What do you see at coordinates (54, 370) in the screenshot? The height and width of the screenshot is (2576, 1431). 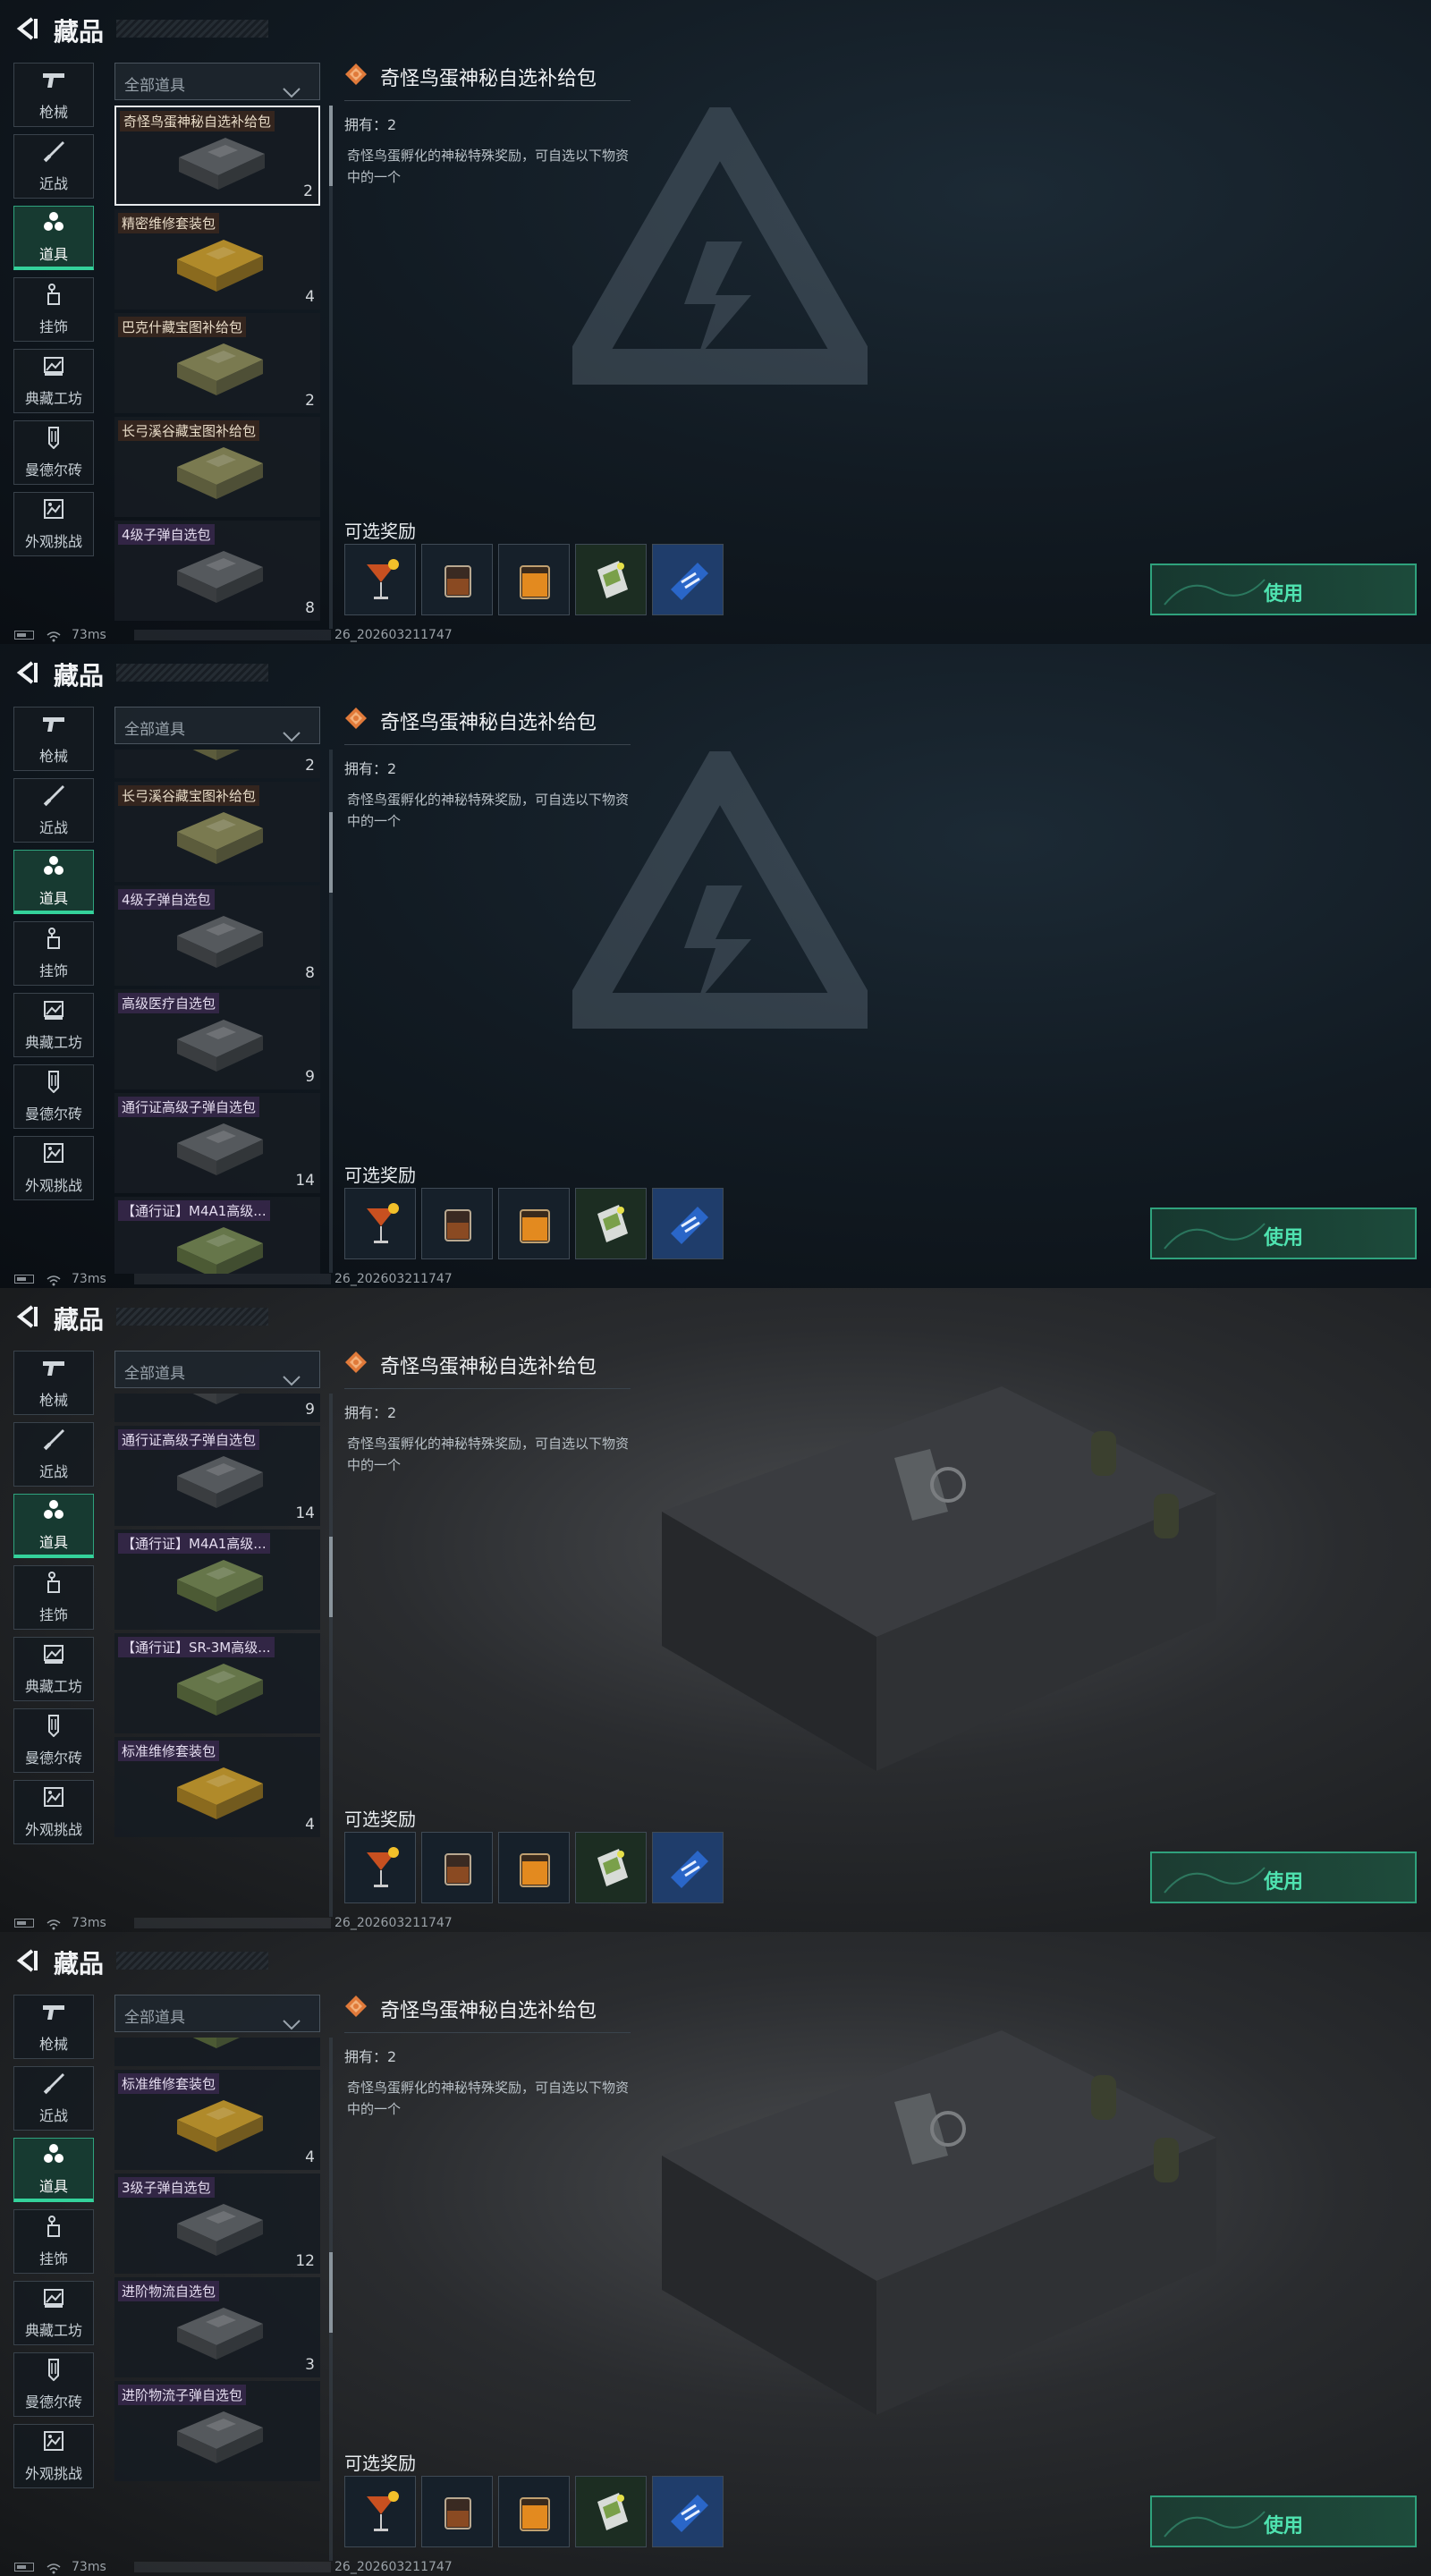 I see `workshop-icon` at bounding box center [54, 370].